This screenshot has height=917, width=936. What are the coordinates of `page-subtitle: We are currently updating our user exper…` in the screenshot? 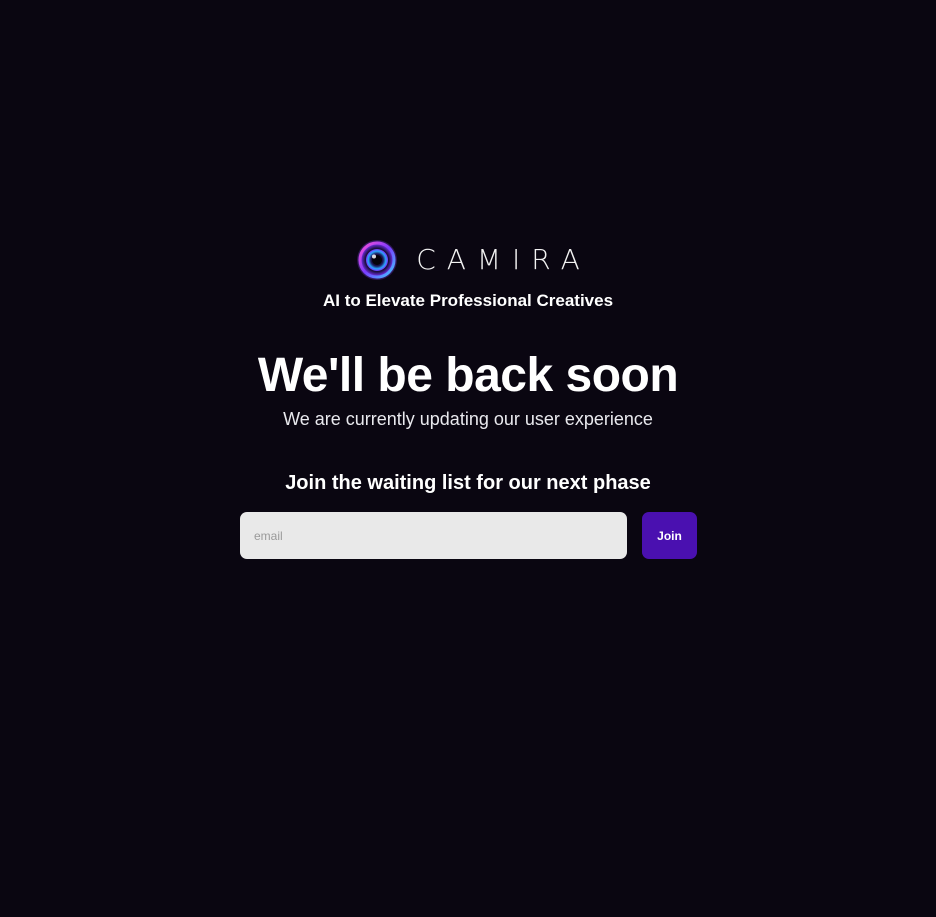 It's located at (468, 419).